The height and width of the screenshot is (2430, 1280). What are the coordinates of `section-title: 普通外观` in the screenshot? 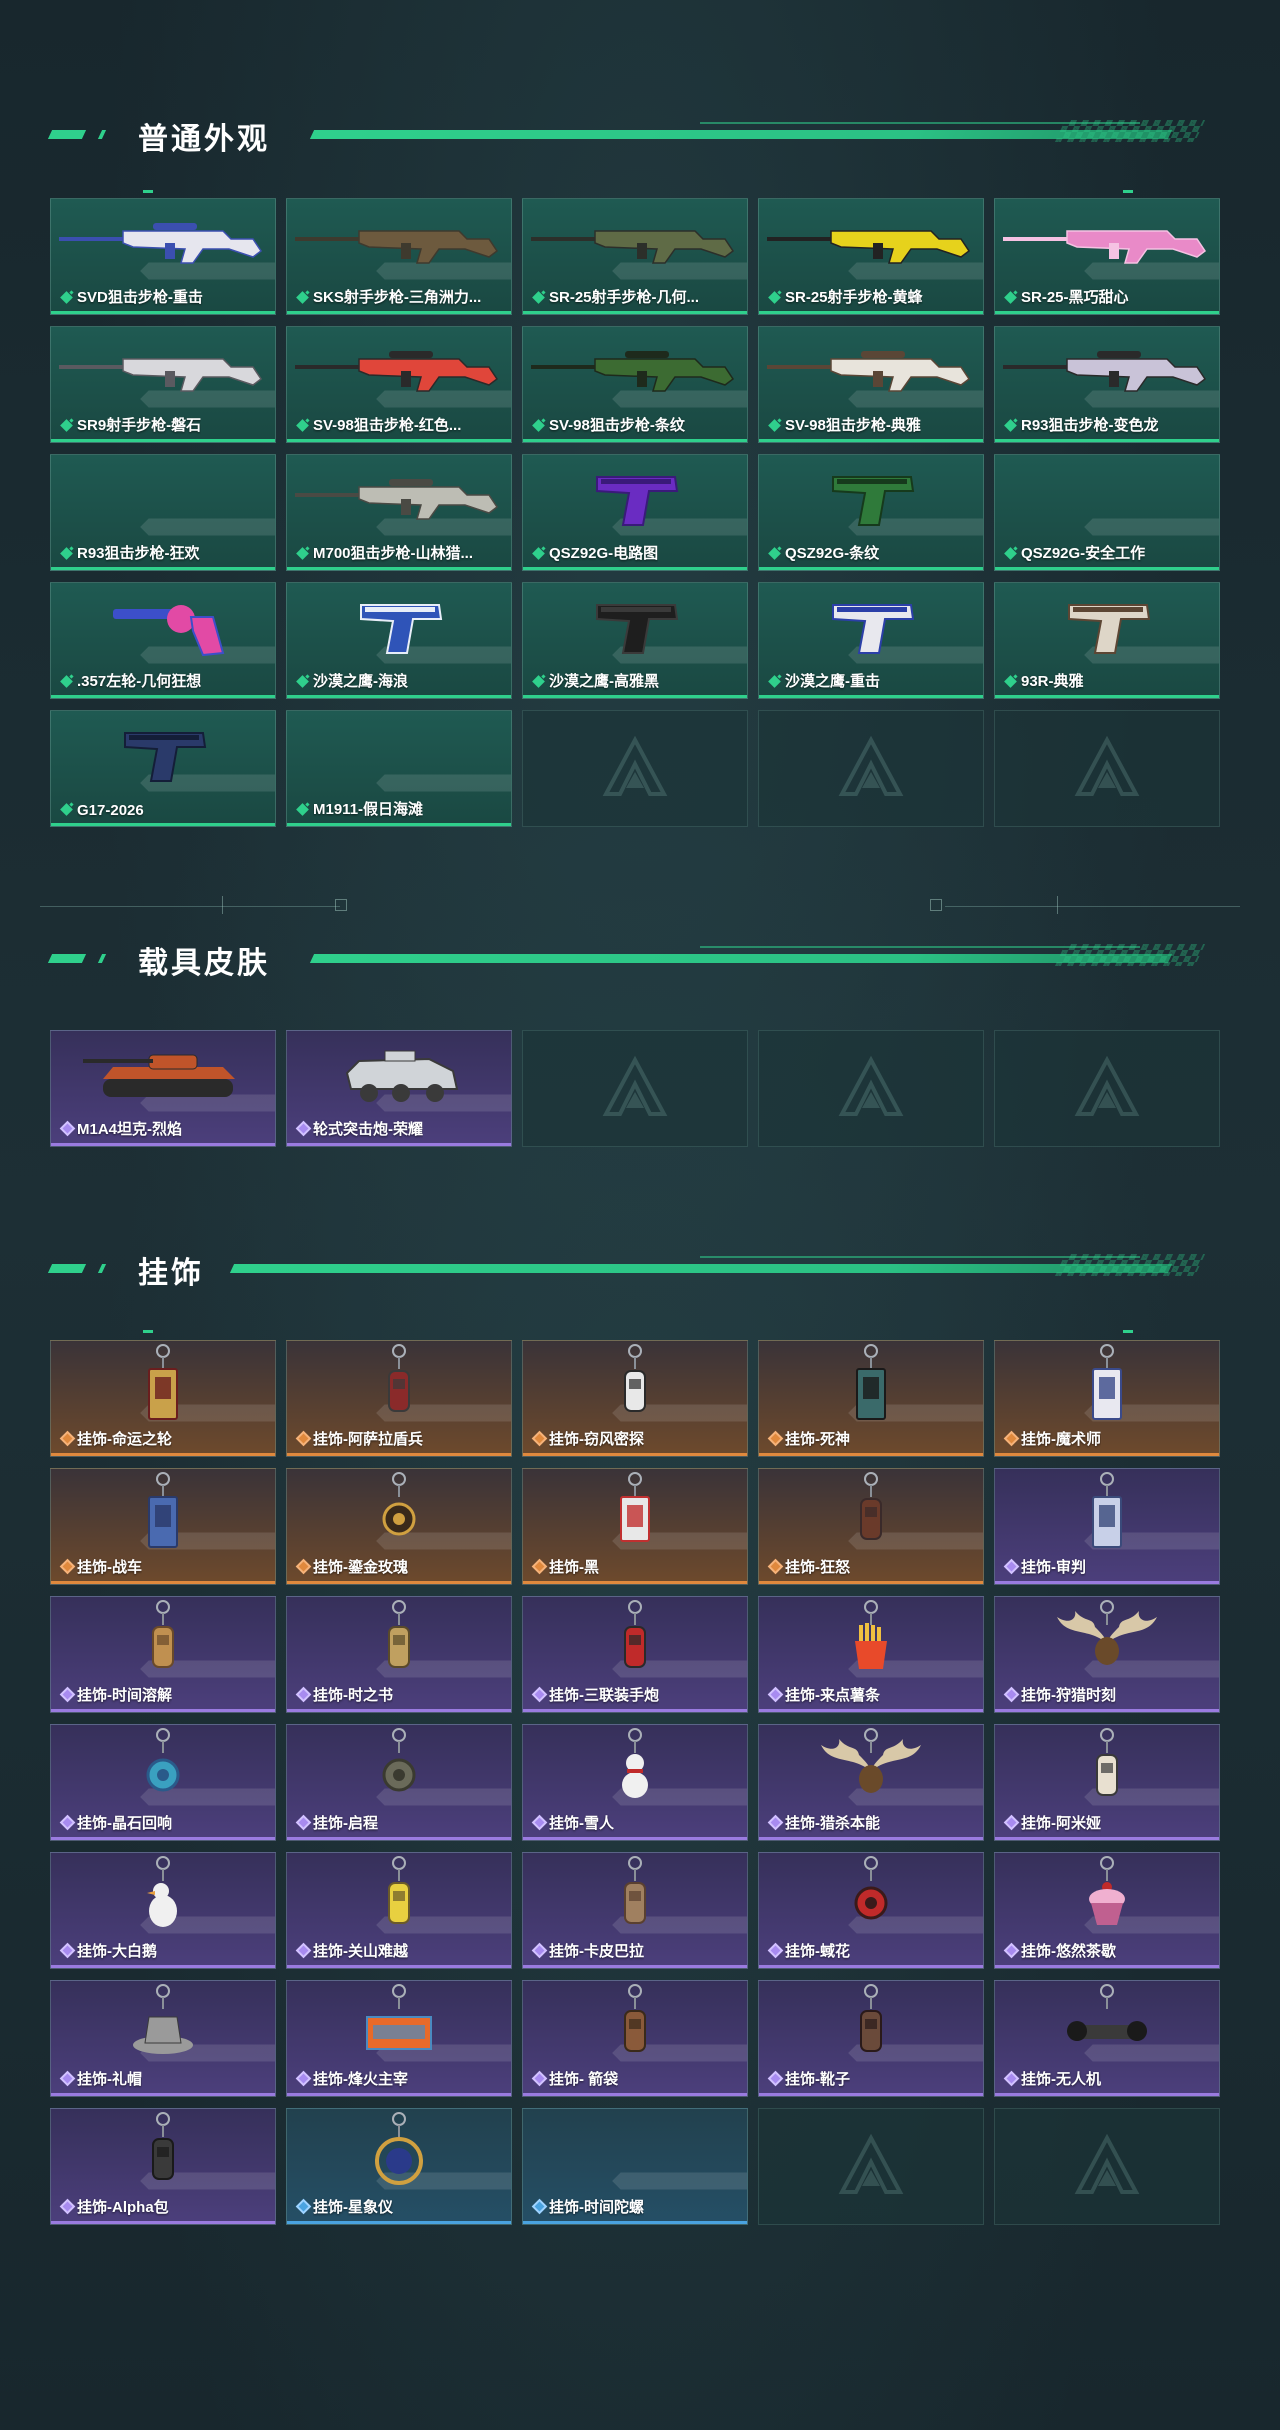 It's located at (204, 139).